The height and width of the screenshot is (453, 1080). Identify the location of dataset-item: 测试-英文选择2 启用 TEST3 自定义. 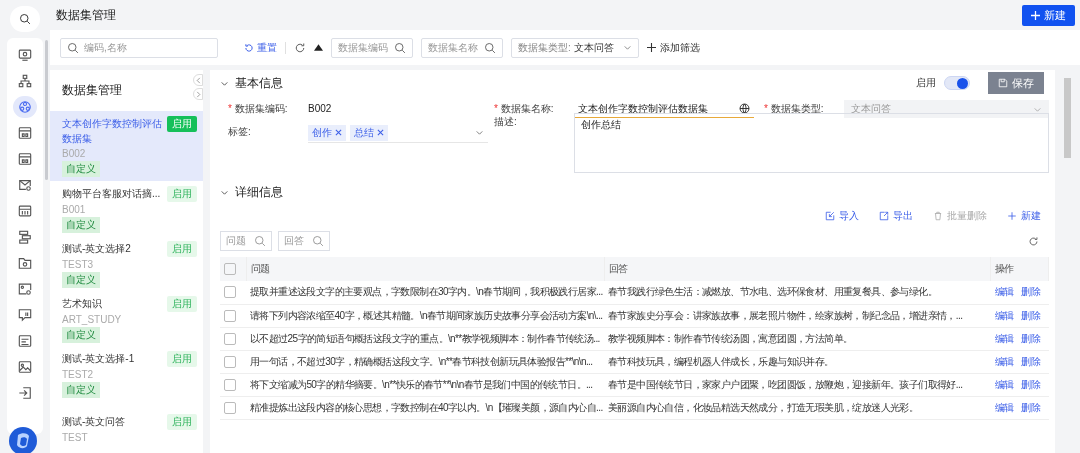
(126, 263).